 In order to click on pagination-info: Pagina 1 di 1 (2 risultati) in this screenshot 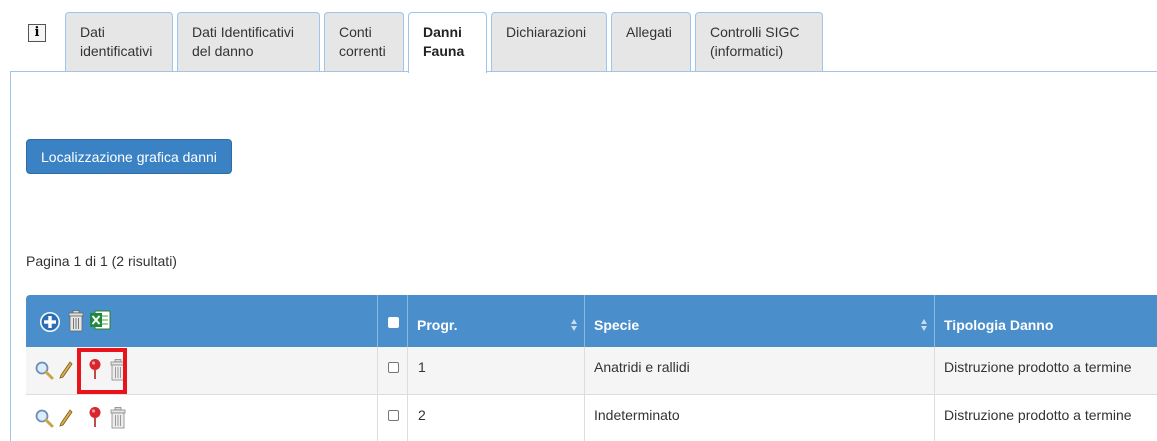, I will do `click(101, 261)`.